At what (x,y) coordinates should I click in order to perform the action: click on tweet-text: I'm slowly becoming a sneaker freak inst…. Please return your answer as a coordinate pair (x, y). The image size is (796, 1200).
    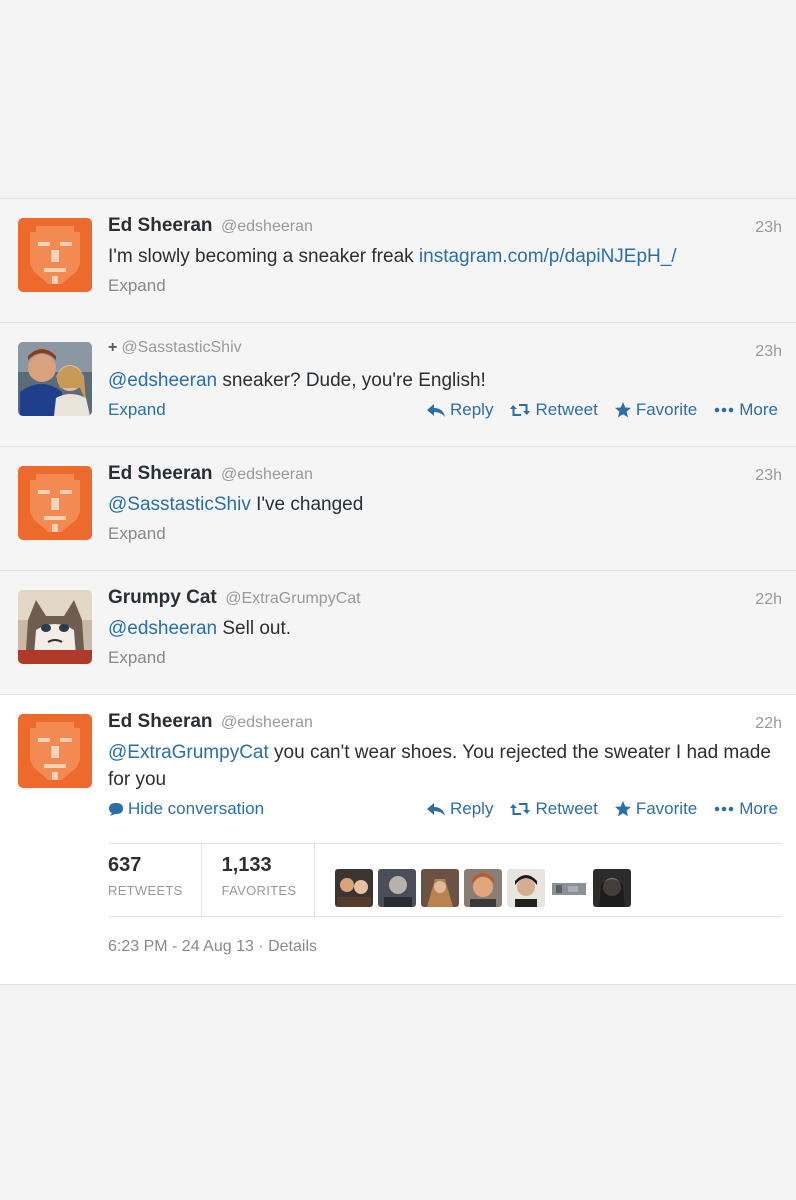
    Looking at the image, I should click on (445, 256).